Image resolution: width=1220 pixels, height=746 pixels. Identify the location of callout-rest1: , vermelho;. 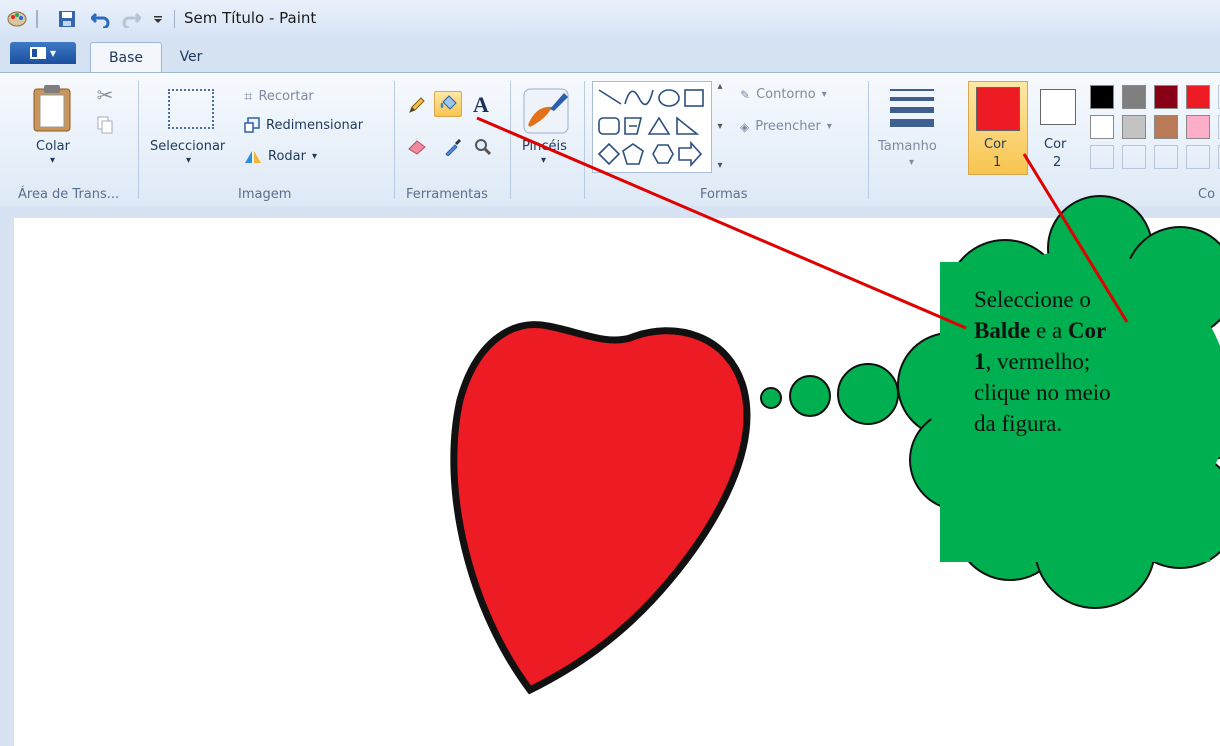
(1038, 361).